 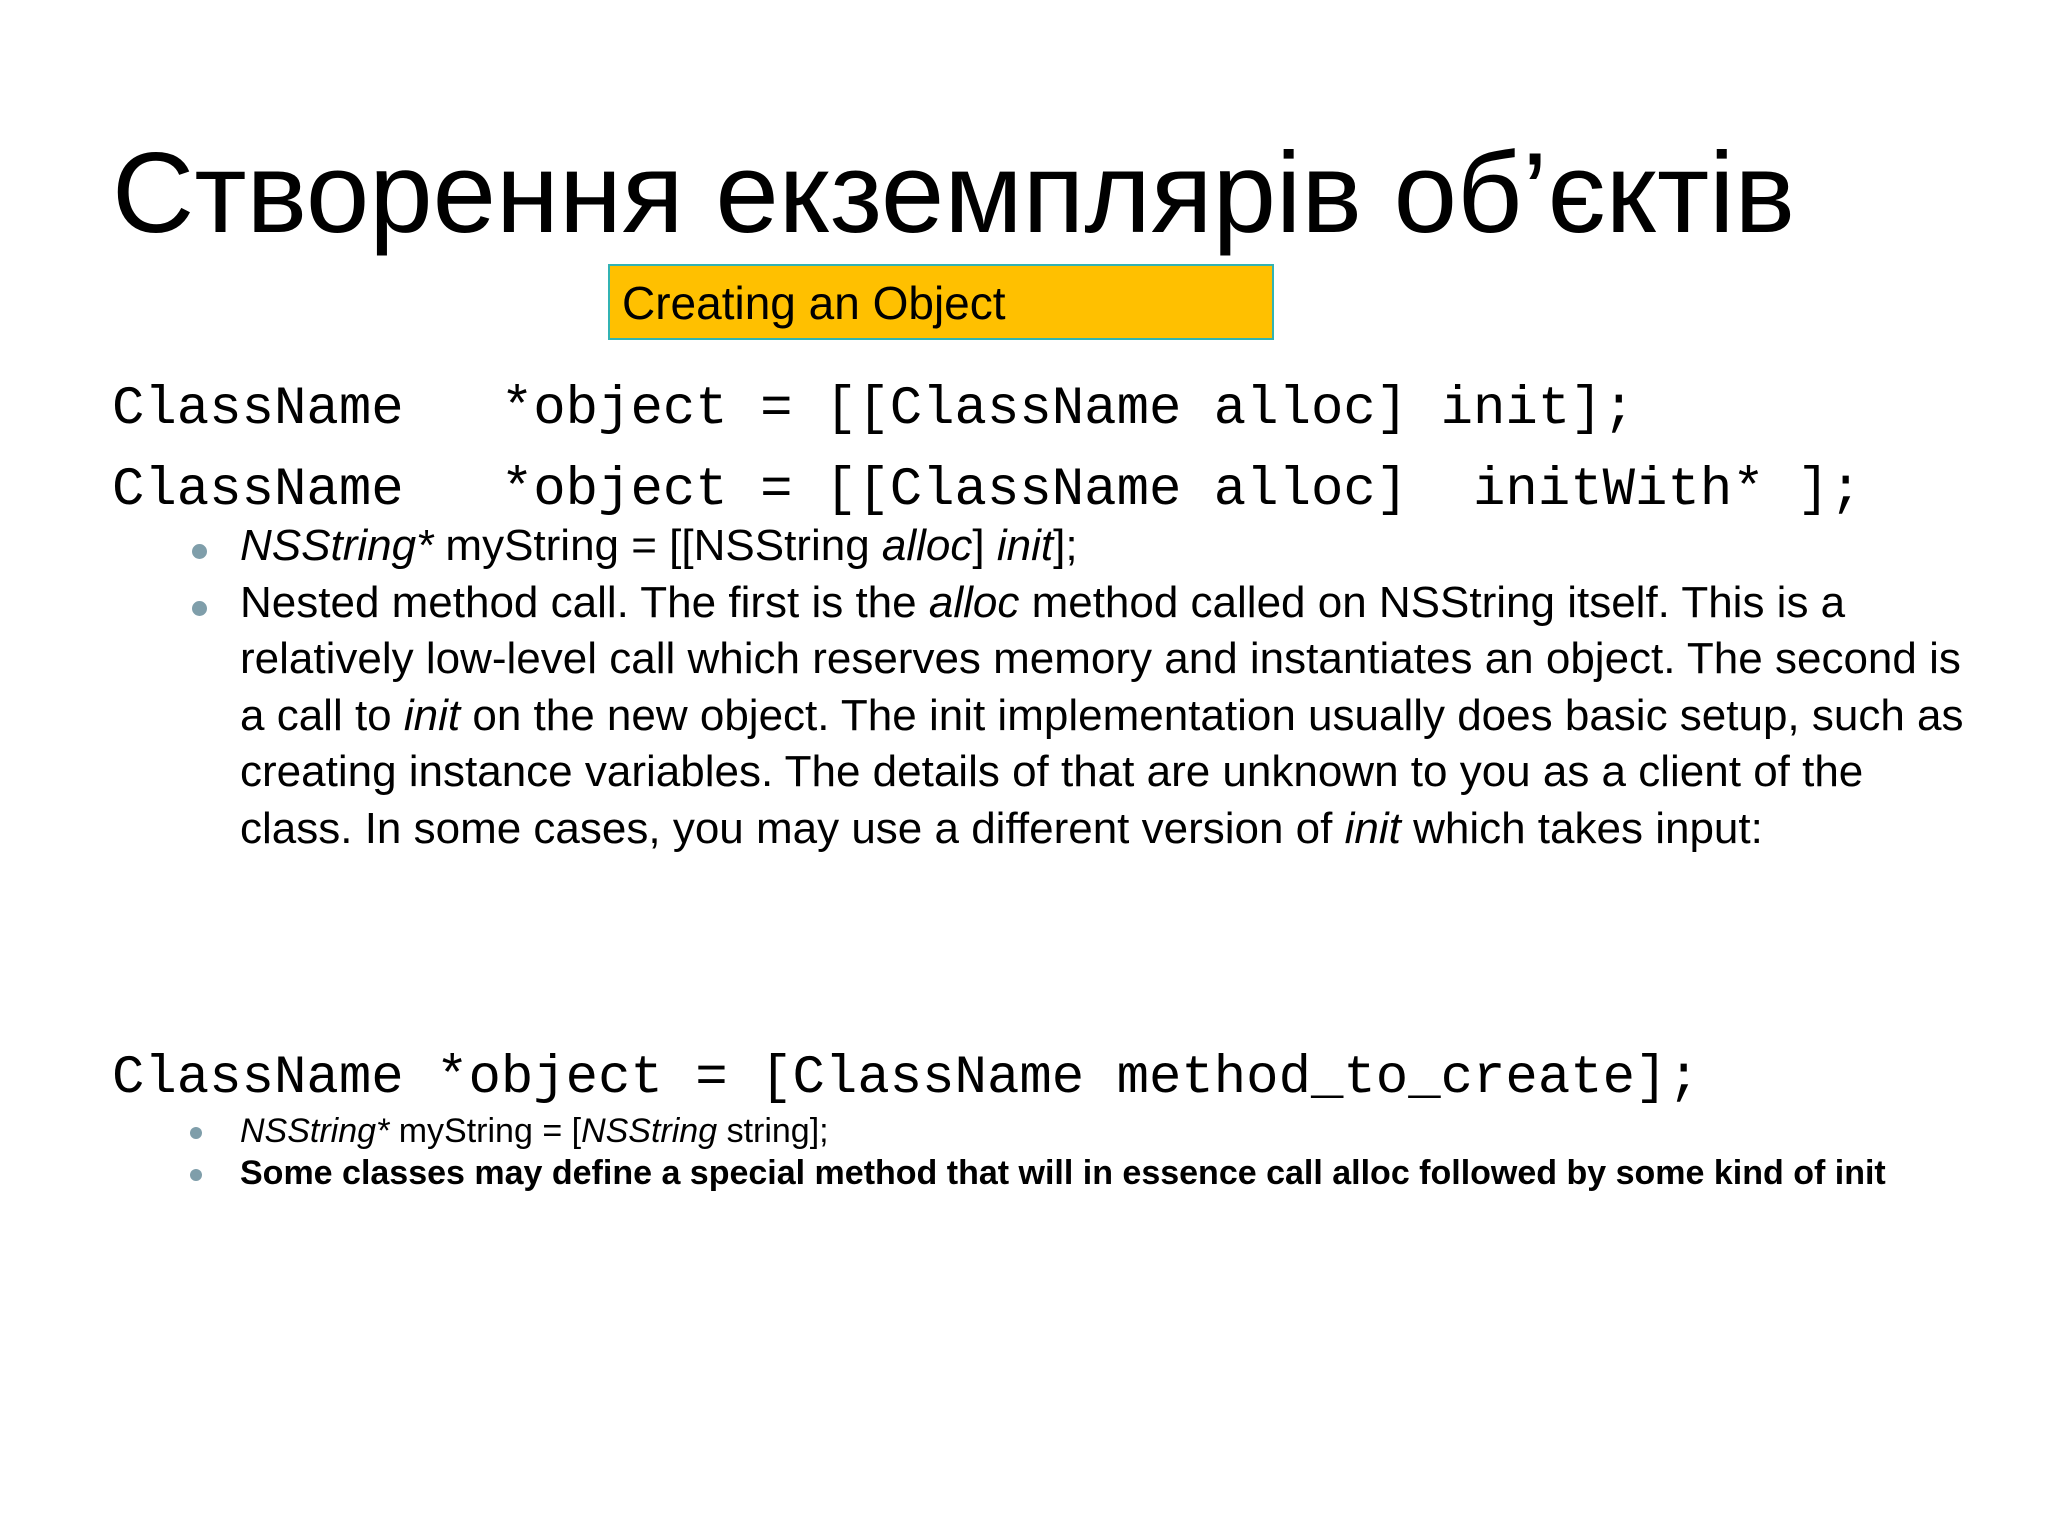 What do you see at coordinates (657, 545) in the screenshot?
I see `text: myString = [[NSString` at bounding box center [657, 545].